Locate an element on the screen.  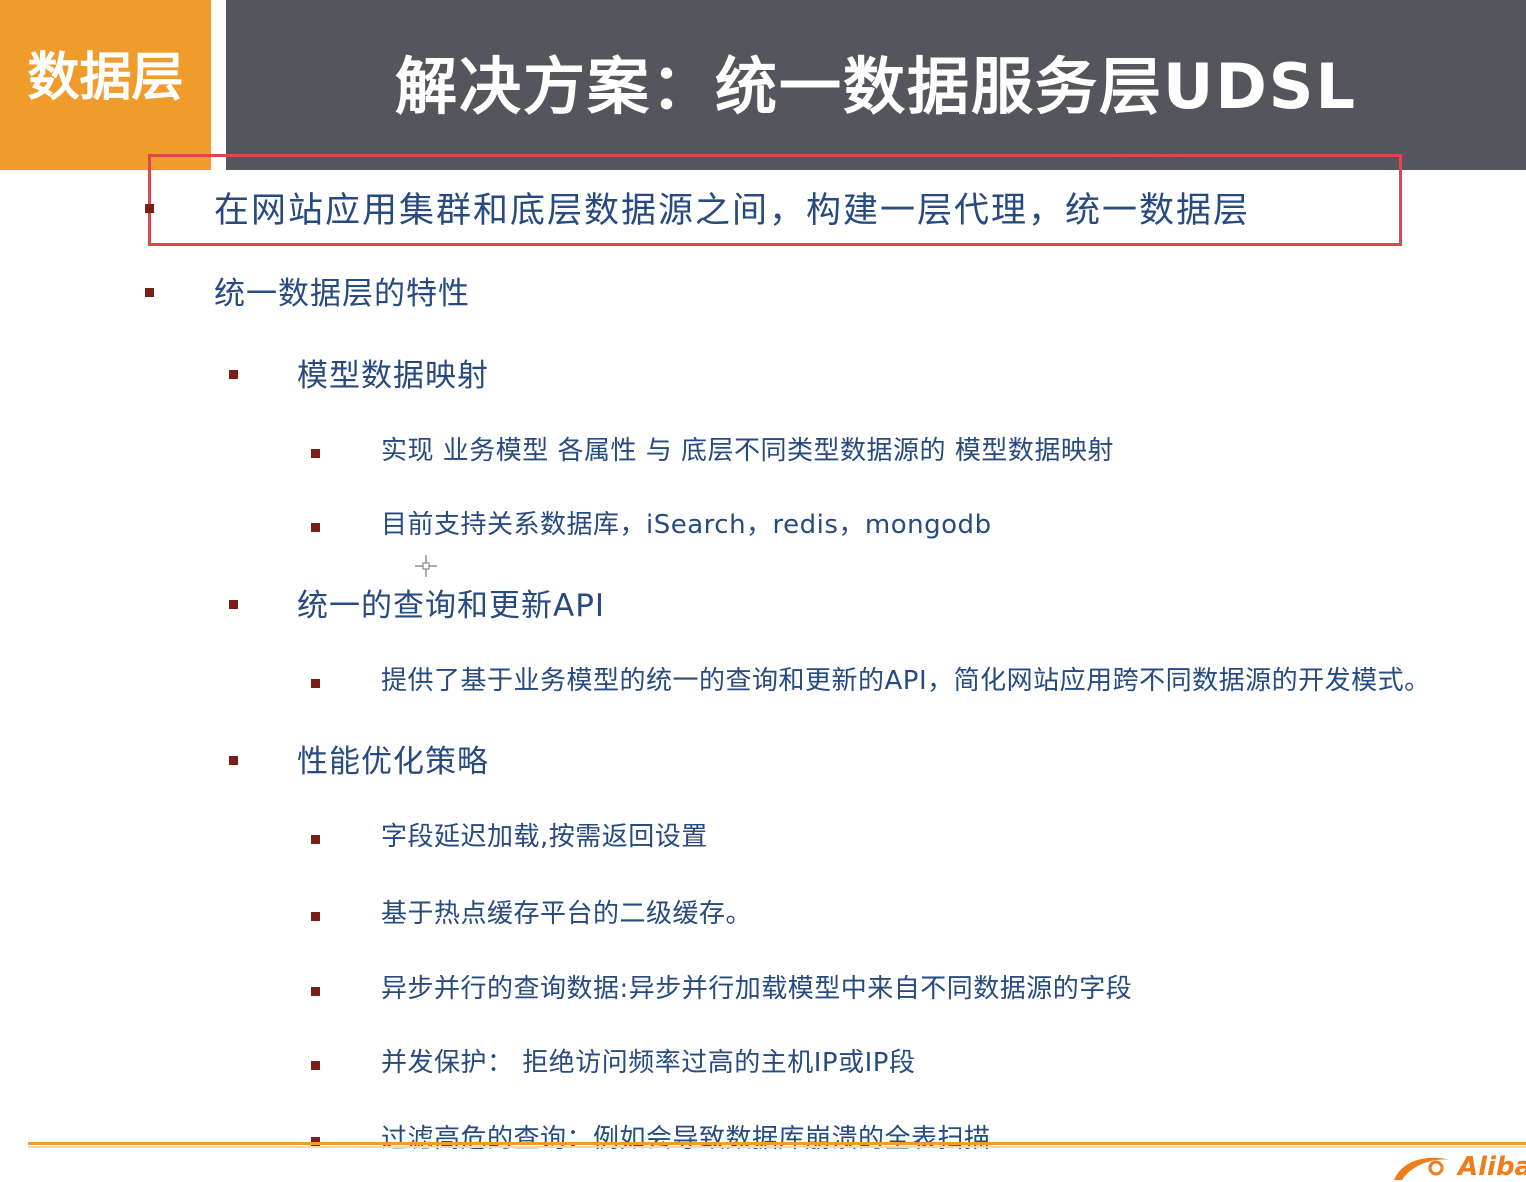
crosshair-cursor-icon is located at coordinates (426, 566).